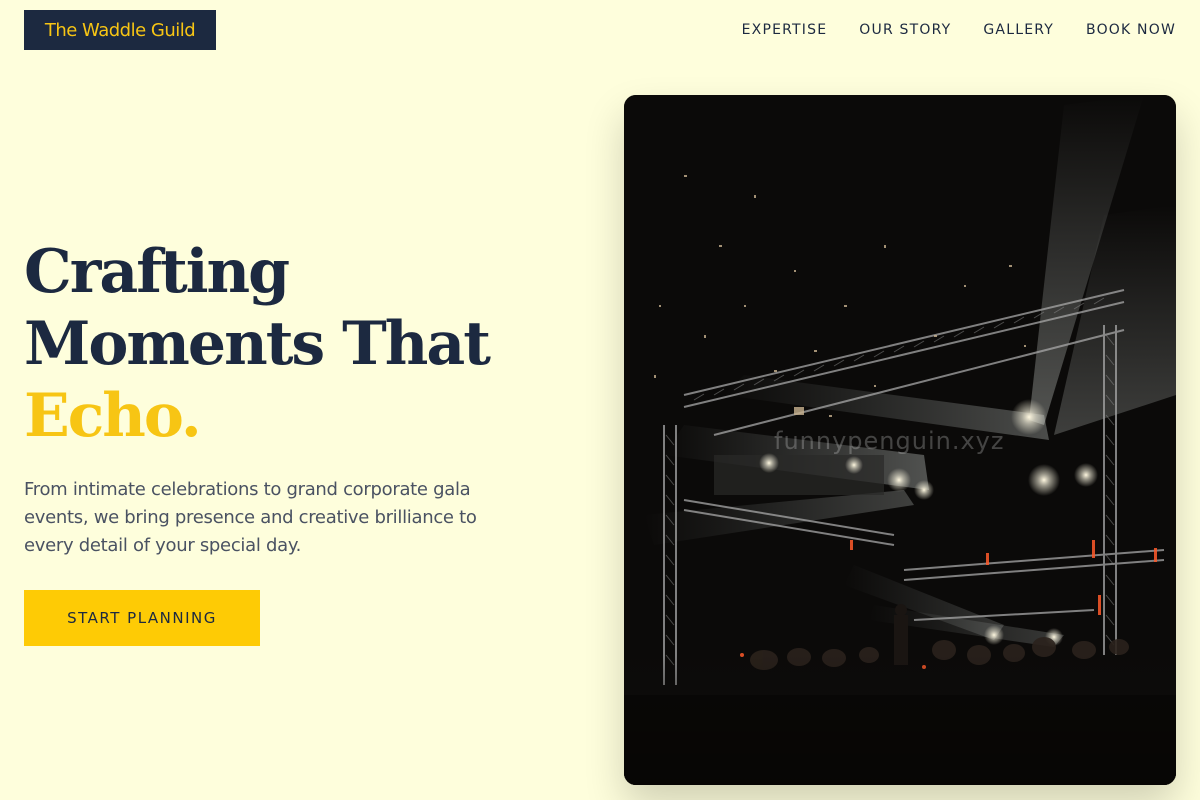 This screenshot has height=800, width=1200. What do you see at coordinates (905, 30) in the screenshot?
I see `nav-our-story: OUR STORY` at bounding box center [905, 30].